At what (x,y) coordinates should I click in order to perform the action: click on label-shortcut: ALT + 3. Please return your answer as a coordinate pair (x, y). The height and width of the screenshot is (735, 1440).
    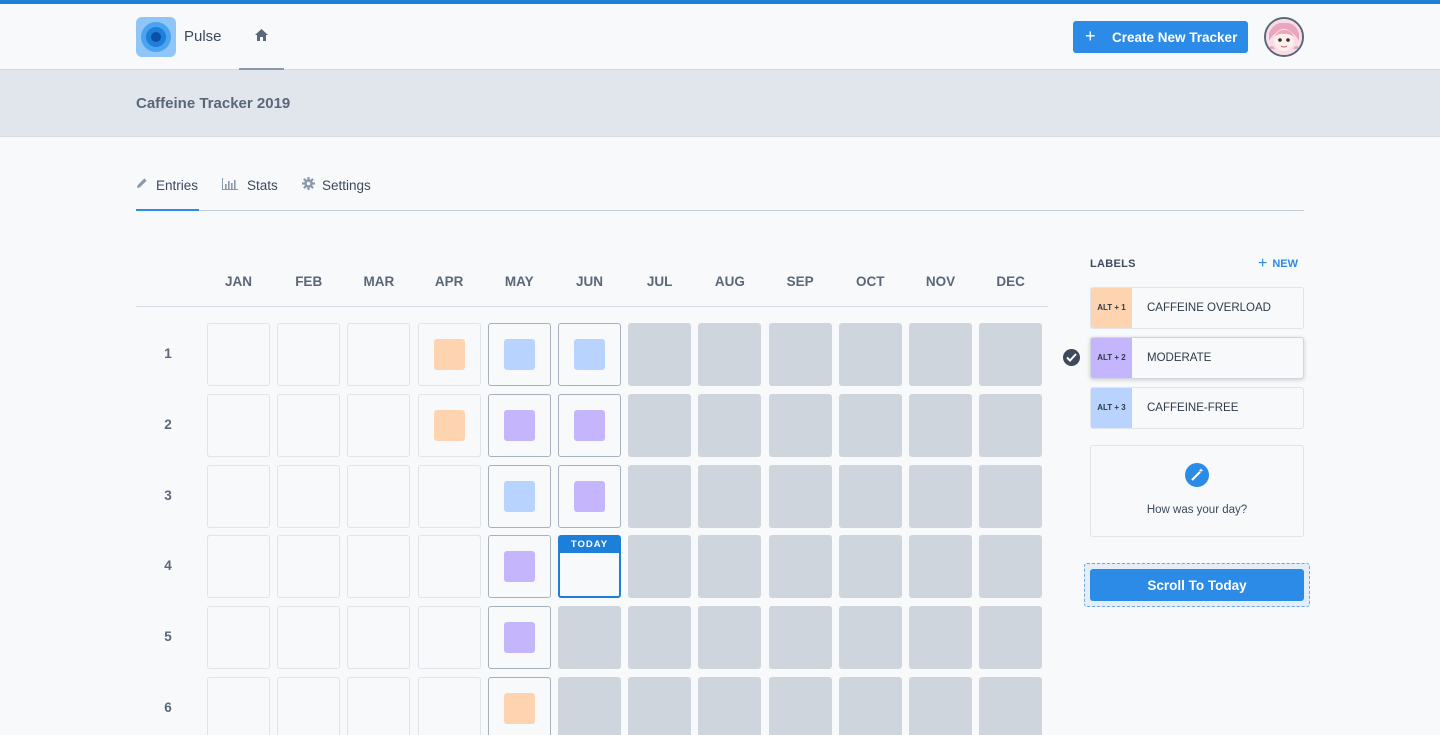
    Looking at the image, I should click on (1111, 408).